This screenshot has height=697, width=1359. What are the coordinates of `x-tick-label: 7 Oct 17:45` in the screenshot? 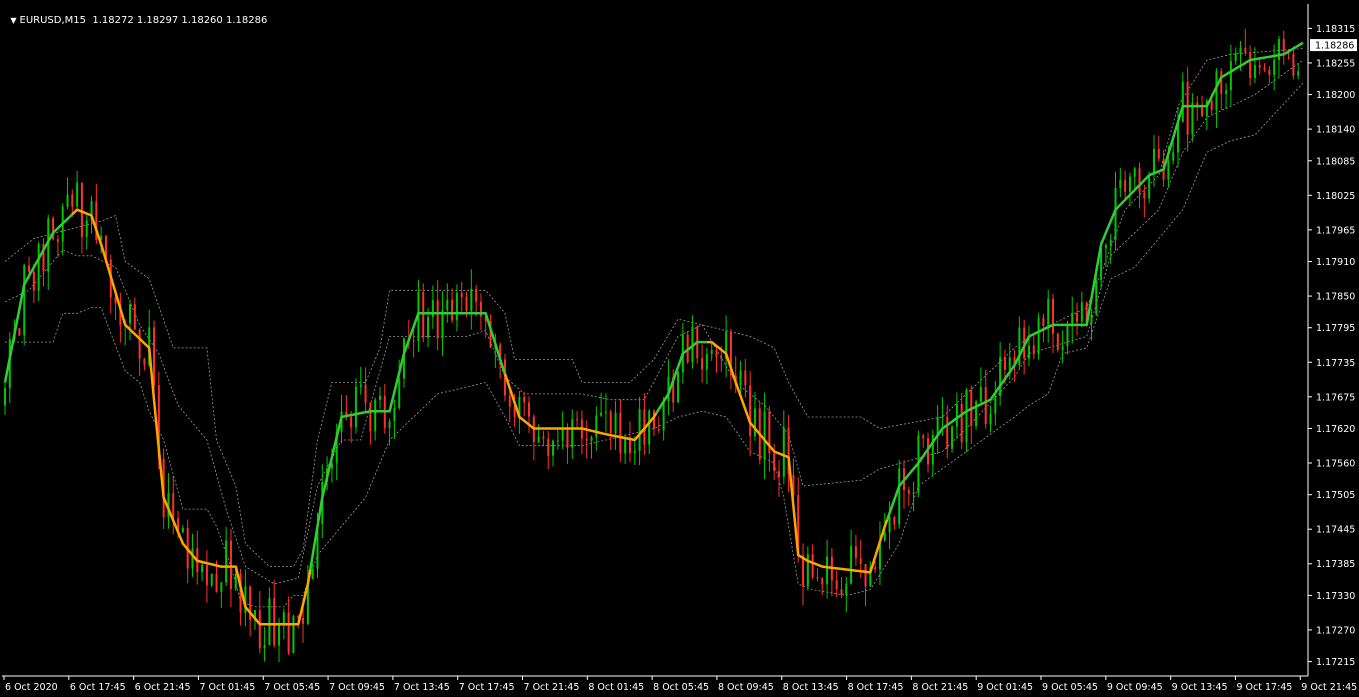 It's located at (487, 687).